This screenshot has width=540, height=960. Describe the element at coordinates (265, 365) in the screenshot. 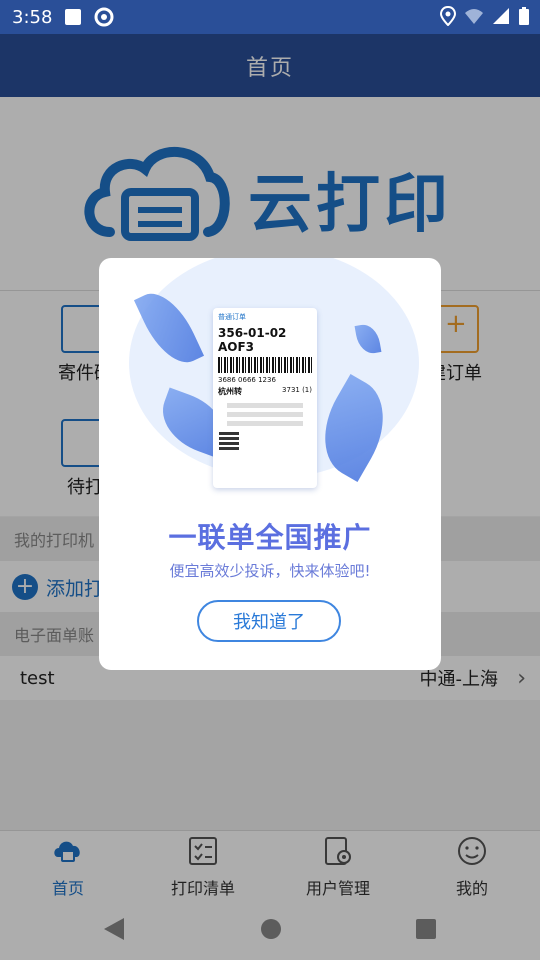

I see `barcode-icon` at that location.